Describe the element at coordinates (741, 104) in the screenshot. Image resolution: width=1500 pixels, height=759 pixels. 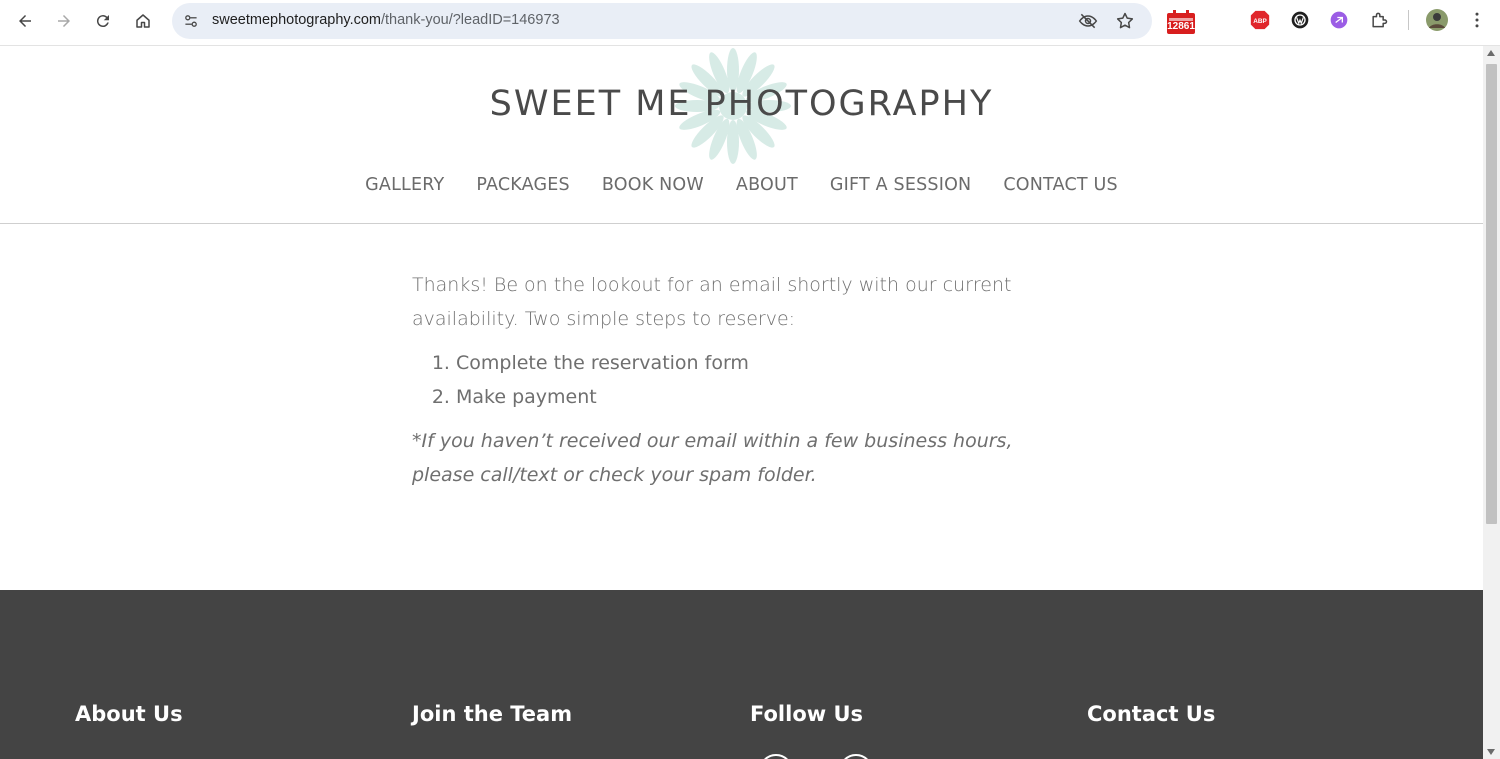
I see `site-title: SWEET ME PHOTOGRAPHY` at that location.